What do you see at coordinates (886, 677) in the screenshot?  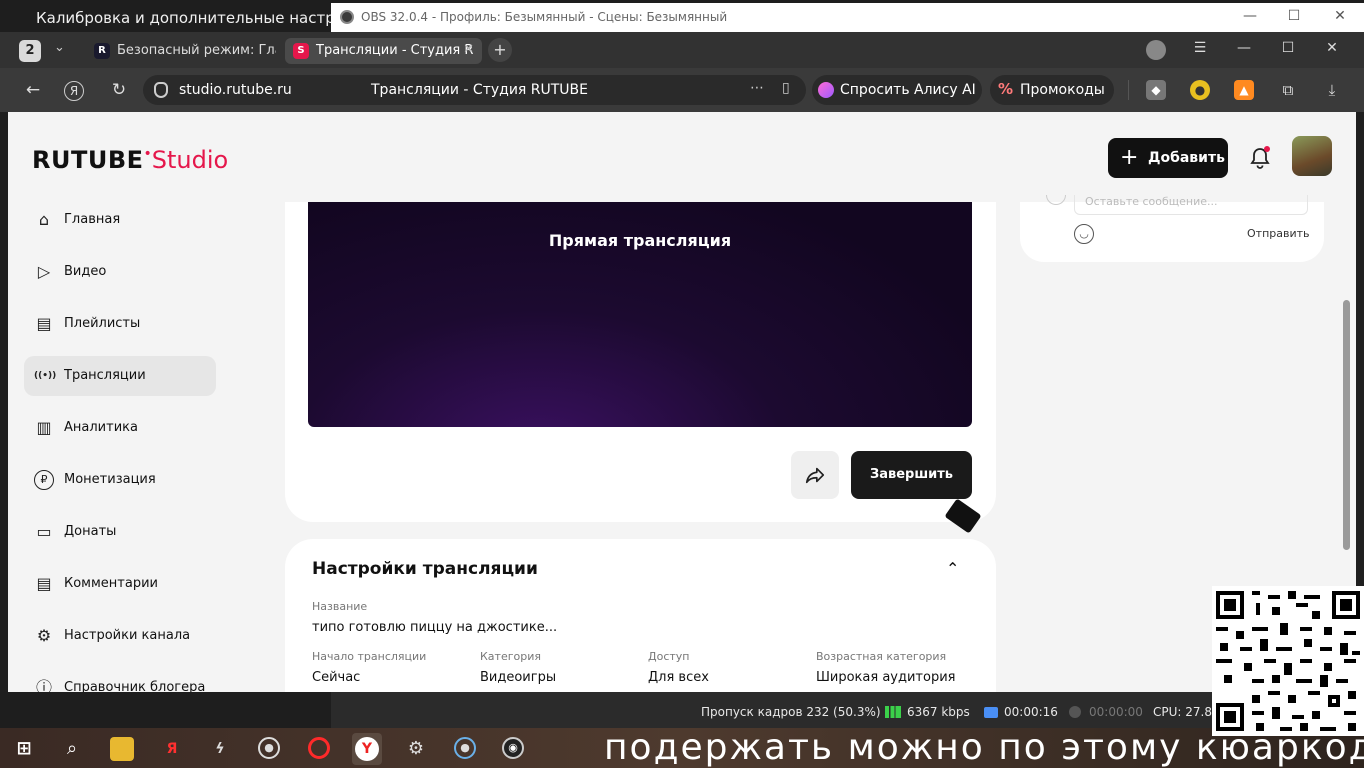 I see `age-value: Широкая аудитория` at bounding box center [886, 677].